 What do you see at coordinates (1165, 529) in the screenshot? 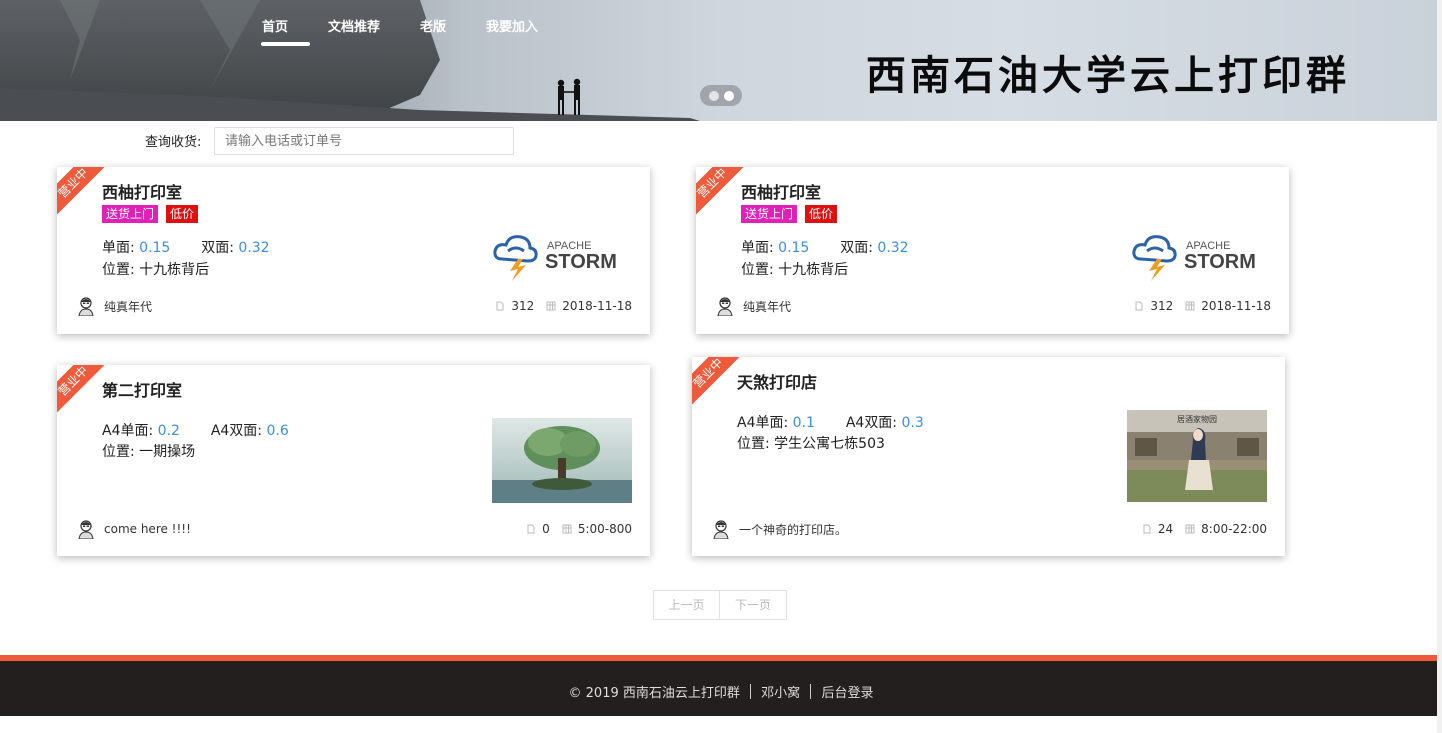
I see `print-count: 24` at bounding box center [1165, 529].